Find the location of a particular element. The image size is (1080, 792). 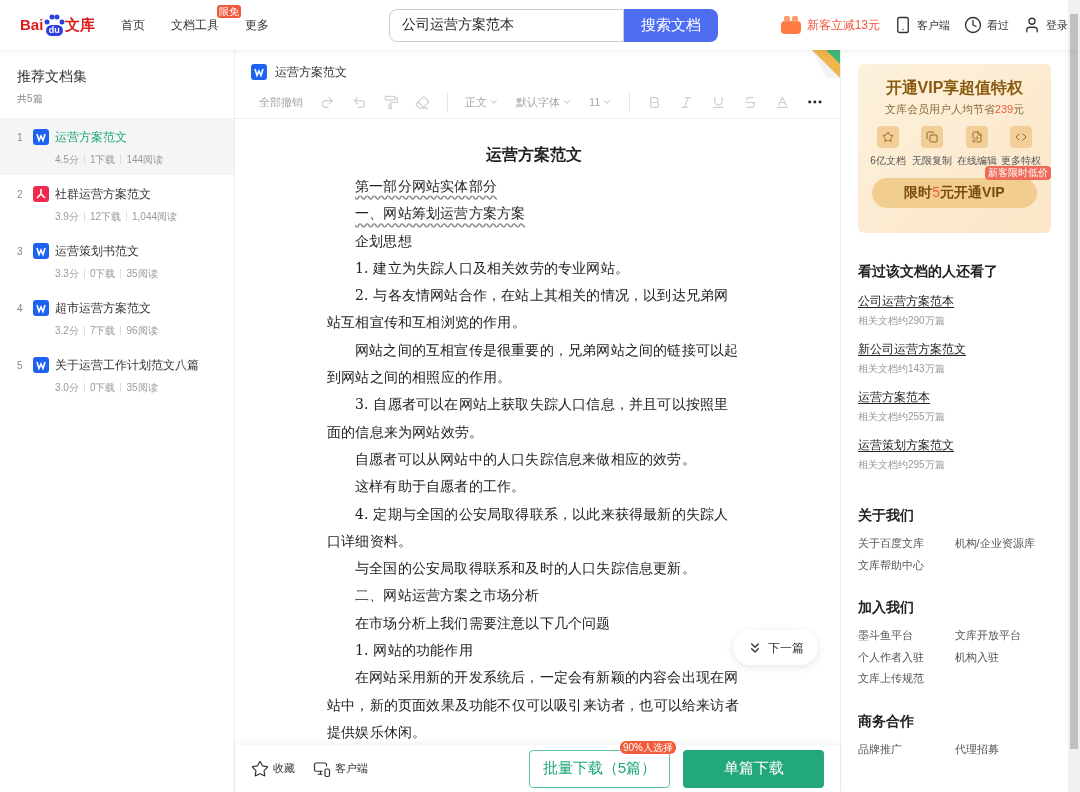

read-count: 96阅读 is located at coordinates (142, 331).